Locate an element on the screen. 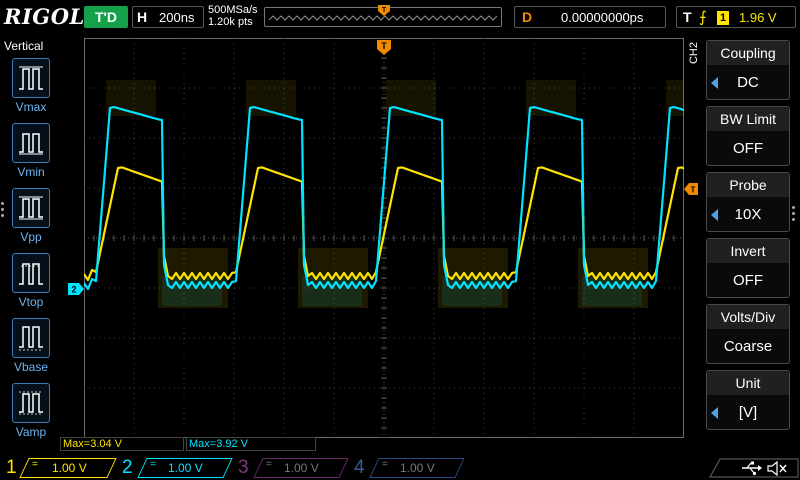 The image size is (800, 480). channel-1-tab: 1 = 1.00 V is located at coordinates (58, 468).